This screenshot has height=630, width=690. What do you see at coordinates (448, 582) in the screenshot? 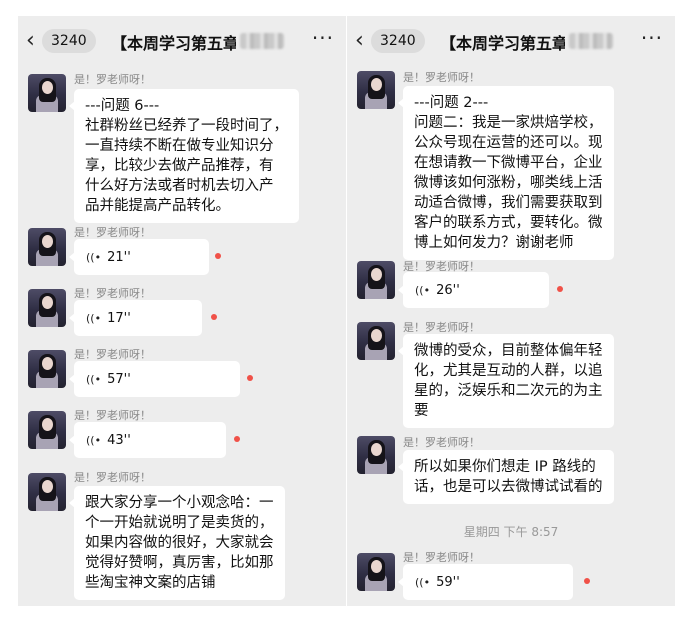
I see `voice-duration: 59''` at bounding box center [448, 582].